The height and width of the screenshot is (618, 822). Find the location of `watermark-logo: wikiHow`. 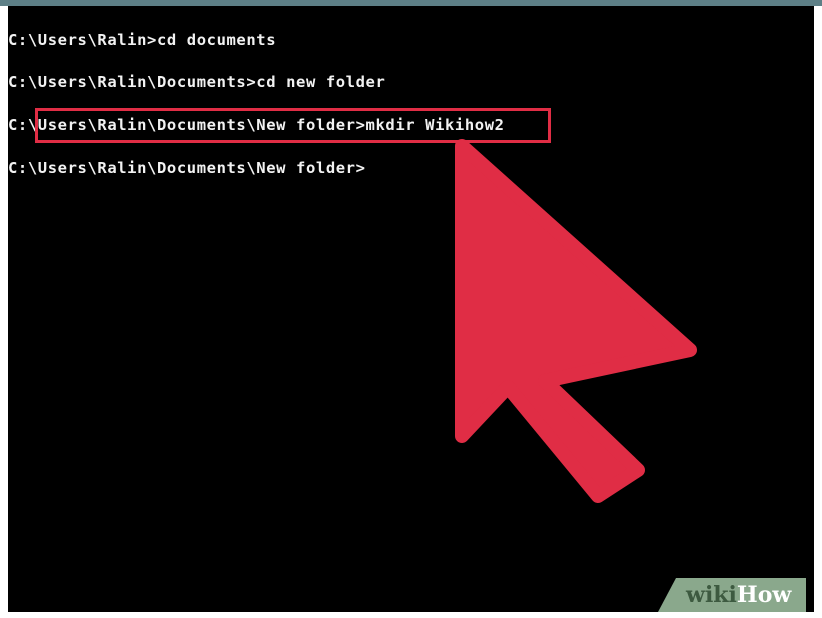

watermark-logo: wikiHow is located at coordinates (738, 595).